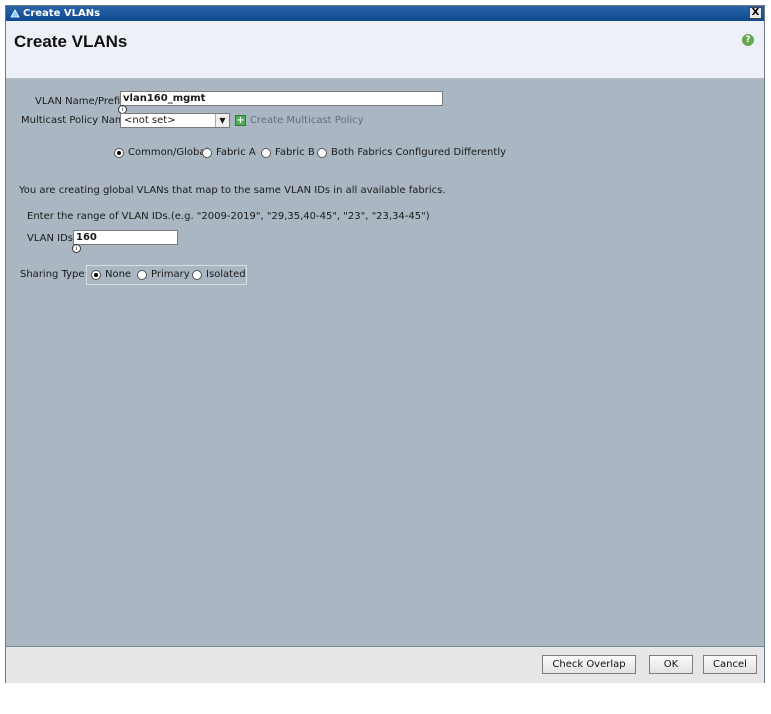 The height and width of the screenshot is (714, 771). Describe the element at coordinates (15, 13) in the screenshot. I see `app-icon` at that location.